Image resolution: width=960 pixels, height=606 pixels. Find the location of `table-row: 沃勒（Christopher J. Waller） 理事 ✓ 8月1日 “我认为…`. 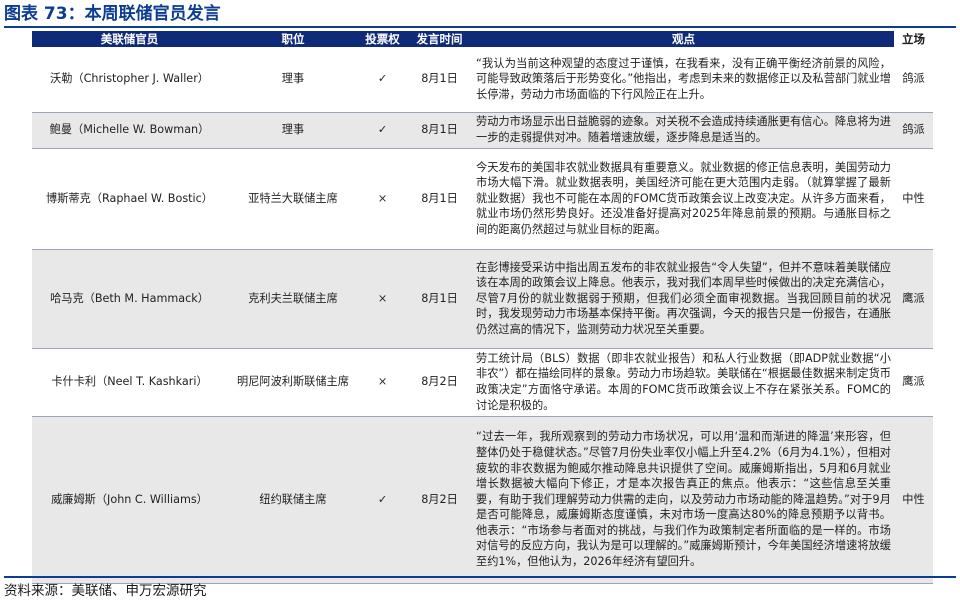

table-row: 沃勒（Christopher J. Waller） 理事 ✓ 8月1日 “我认为… is located at coordinates (482, 80).